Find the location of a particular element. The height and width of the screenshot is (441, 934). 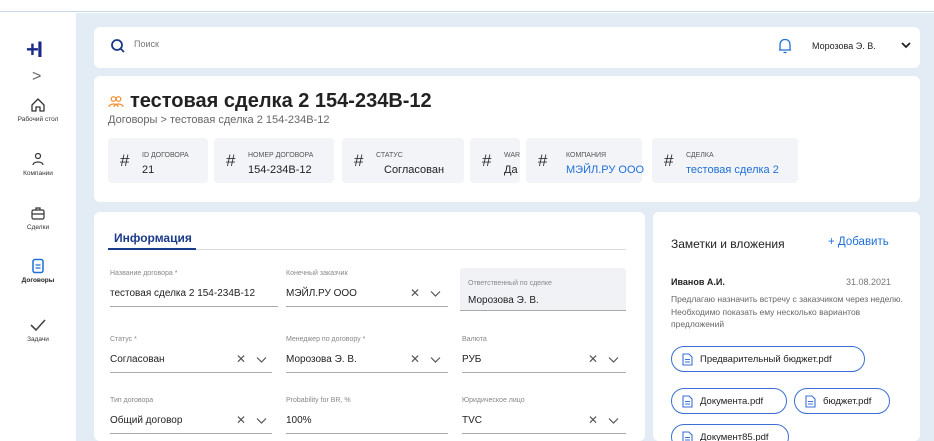

check-icon is located at coordinates (38, 325).